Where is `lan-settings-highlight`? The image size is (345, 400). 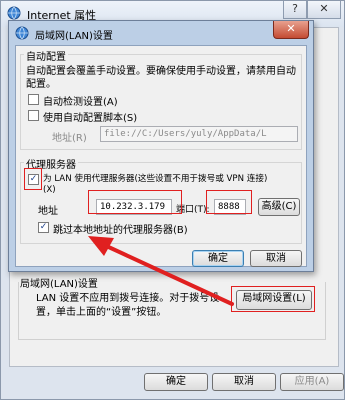 lan-settings-highlight is located at coordinates (273, 299).